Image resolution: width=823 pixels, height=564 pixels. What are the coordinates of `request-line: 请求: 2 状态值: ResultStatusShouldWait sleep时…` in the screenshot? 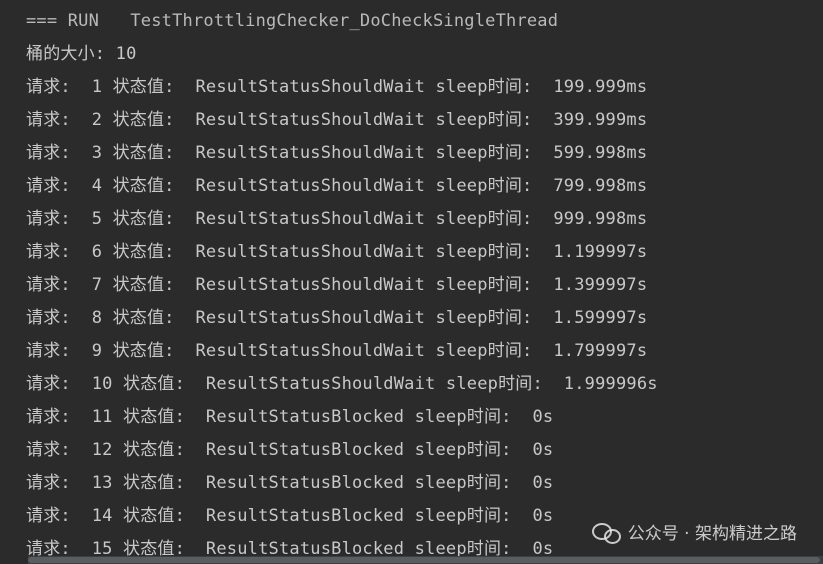 It's located at (337, 120).